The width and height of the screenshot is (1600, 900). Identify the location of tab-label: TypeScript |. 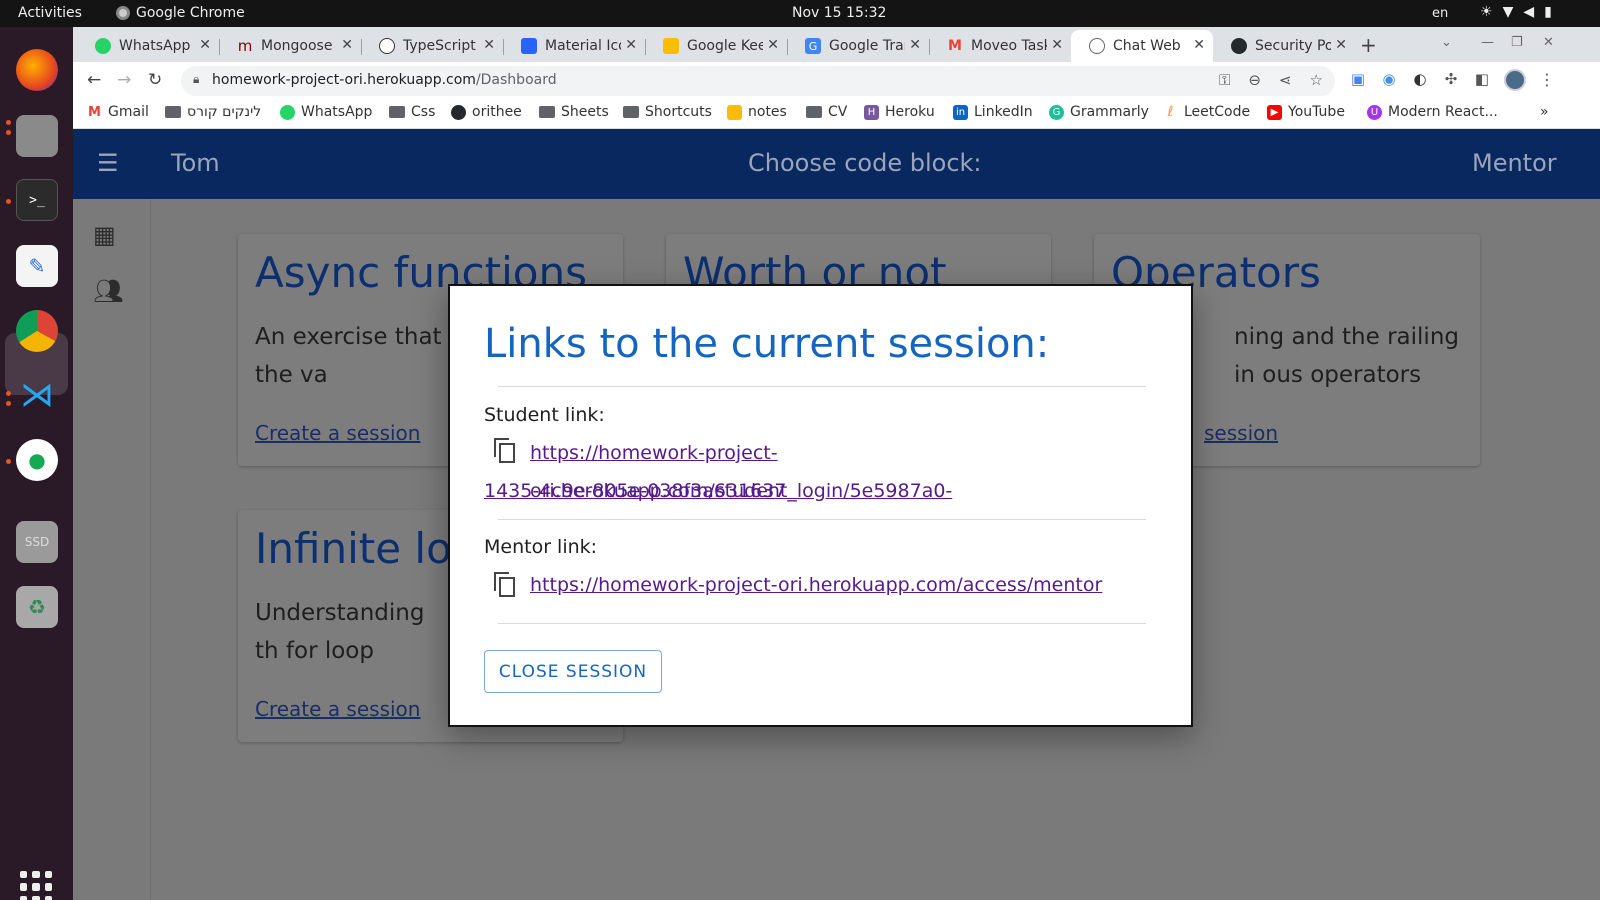
(441, 46).